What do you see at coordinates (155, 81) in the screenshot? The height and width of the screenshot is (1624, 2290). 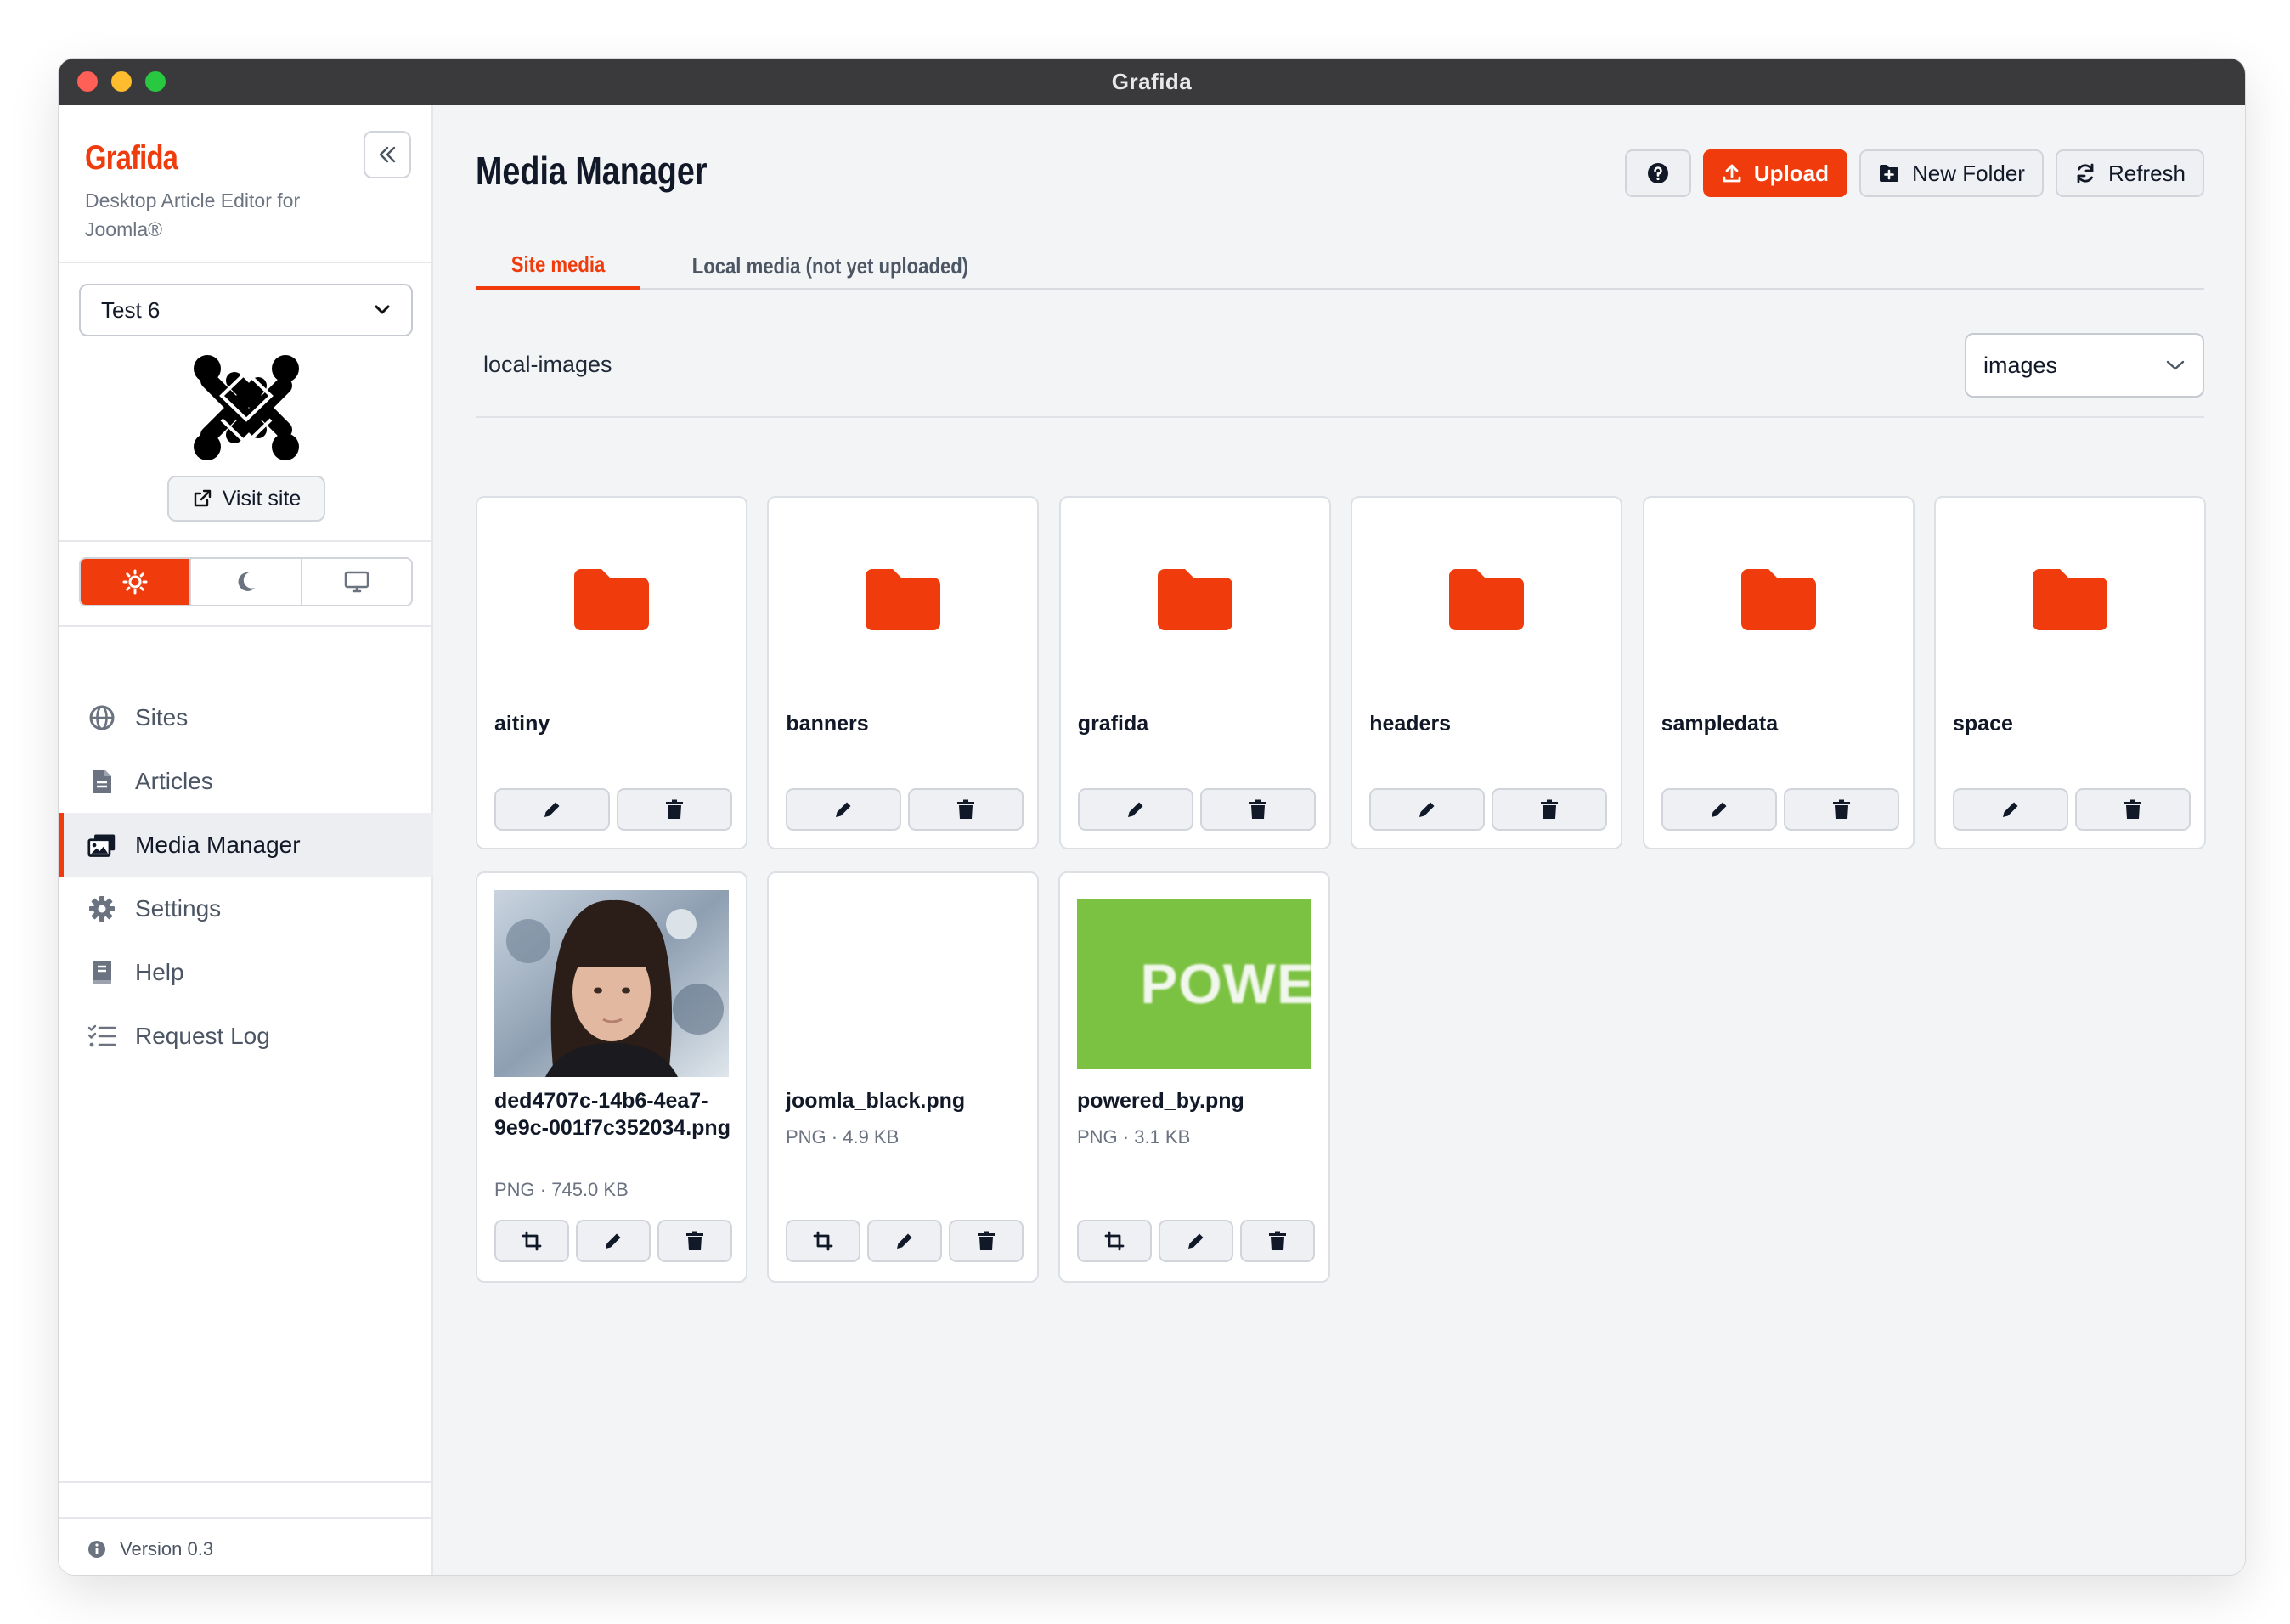 I see `zoom-window-button` at bounding box center [155, 81].